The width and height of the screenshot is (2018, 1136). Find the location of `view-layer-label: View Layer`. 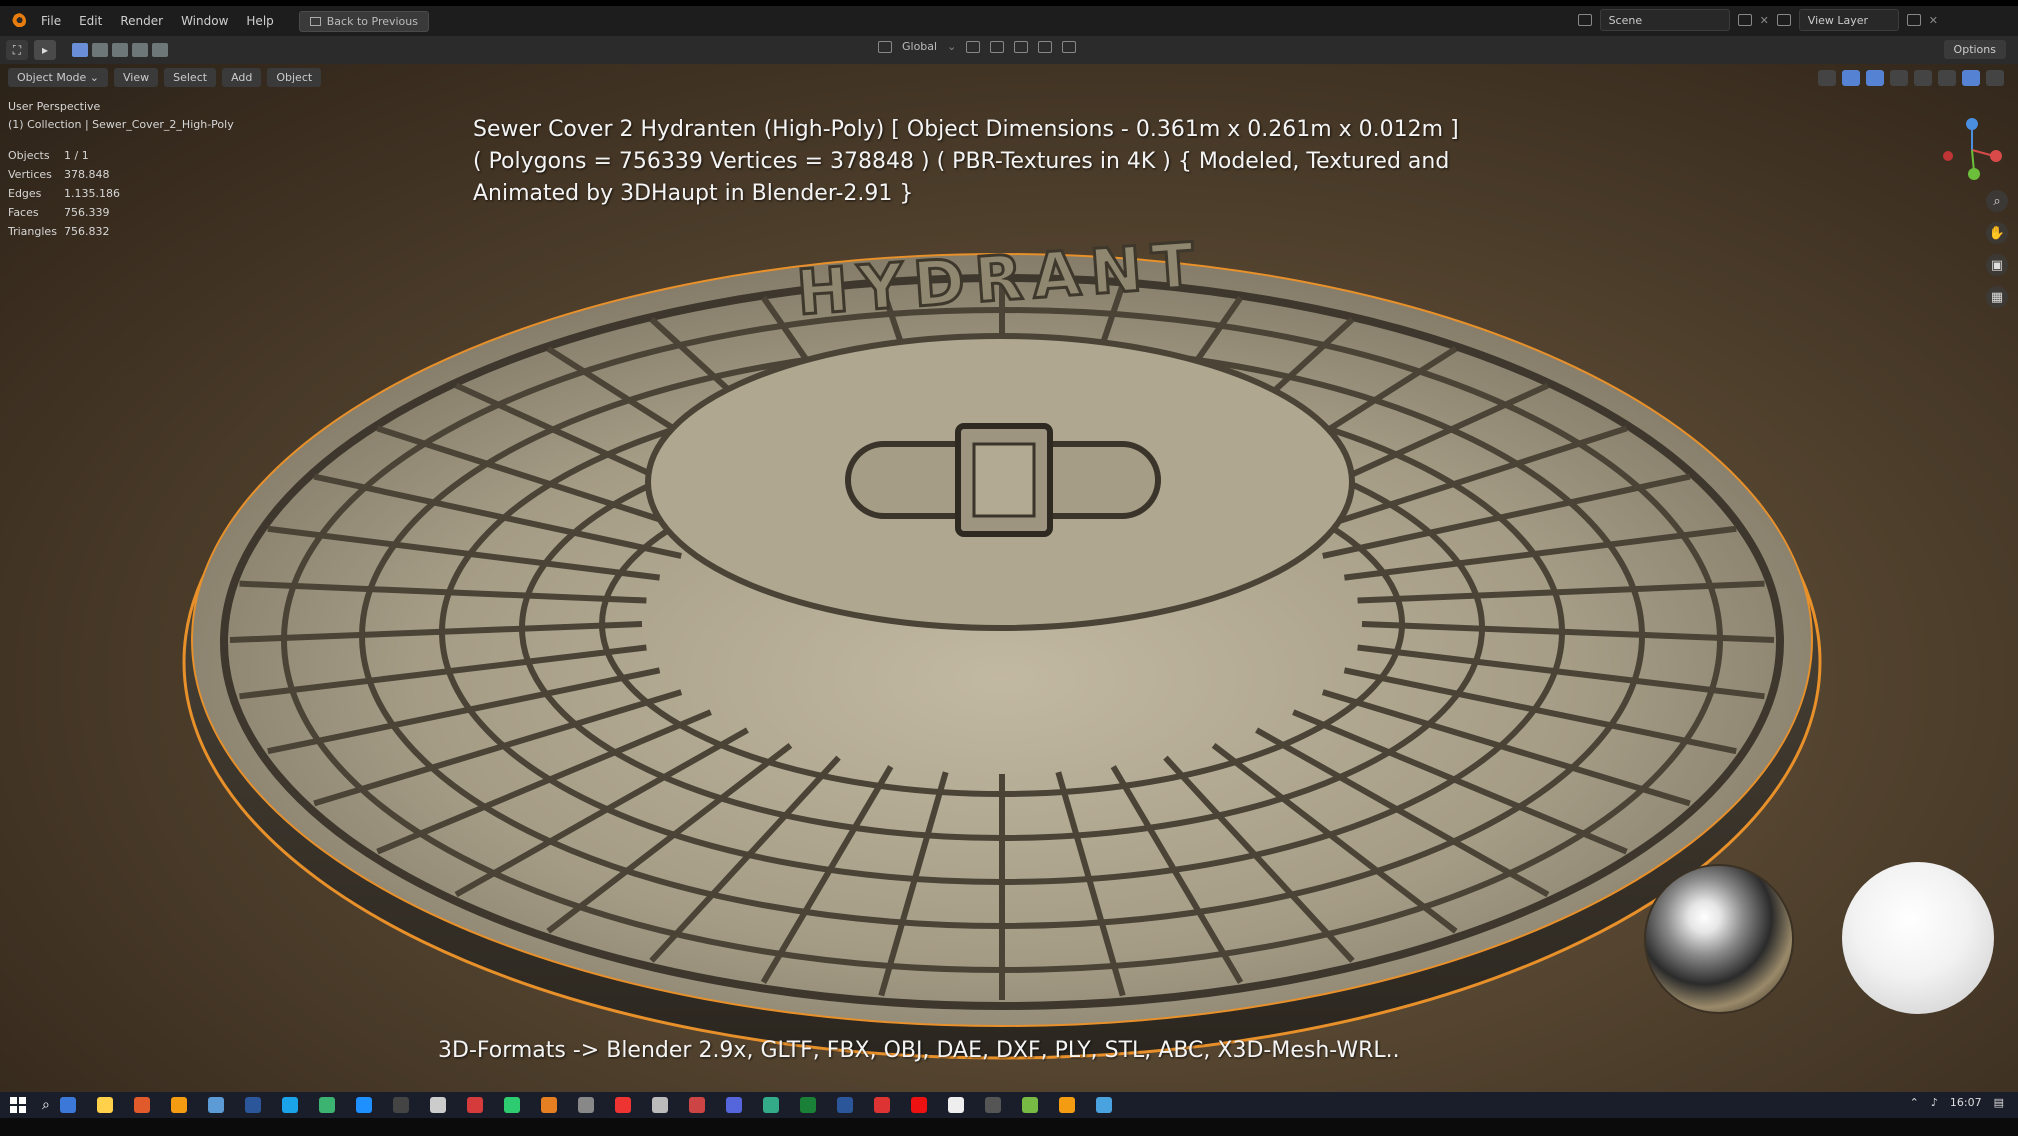

view-layer-label: View Layer is located at coordinates (1838, 20).